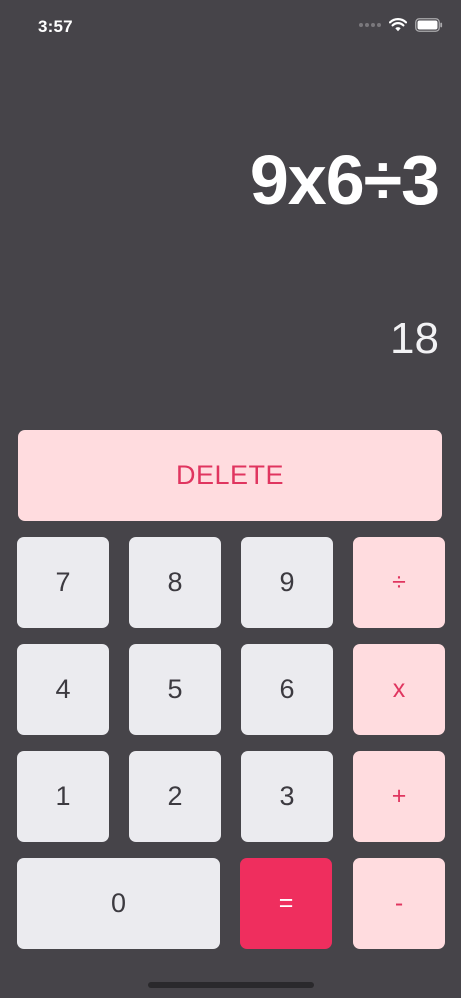 This screenshot has width=461, height=998. What do you see at coordinates (287, 796) in the screenshot?
I see `digit-3-button: 3` at bounding box center [287, 796].